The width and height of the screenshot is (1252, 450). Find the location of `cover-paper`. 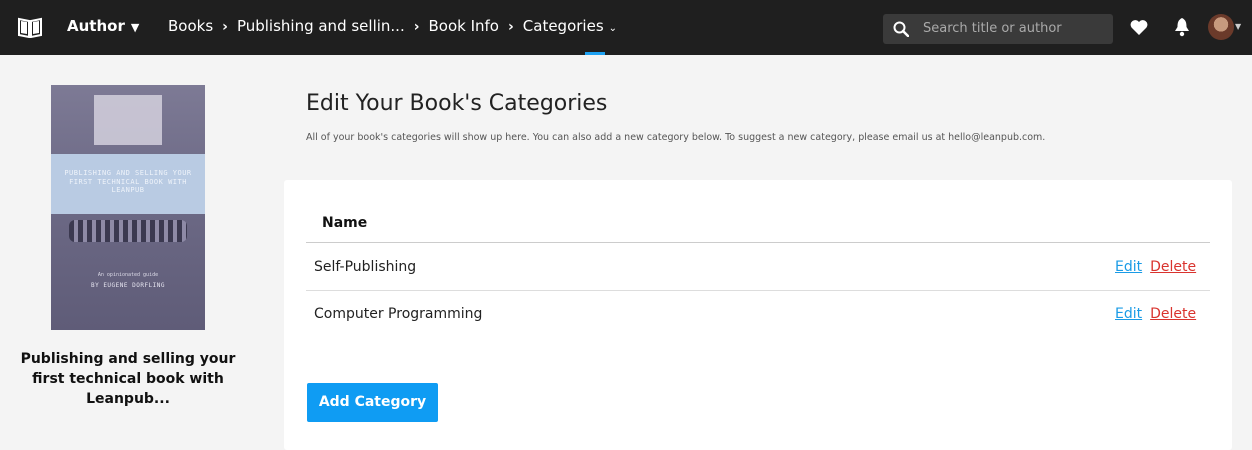

cover-paper is located at coordinates (128, 120).